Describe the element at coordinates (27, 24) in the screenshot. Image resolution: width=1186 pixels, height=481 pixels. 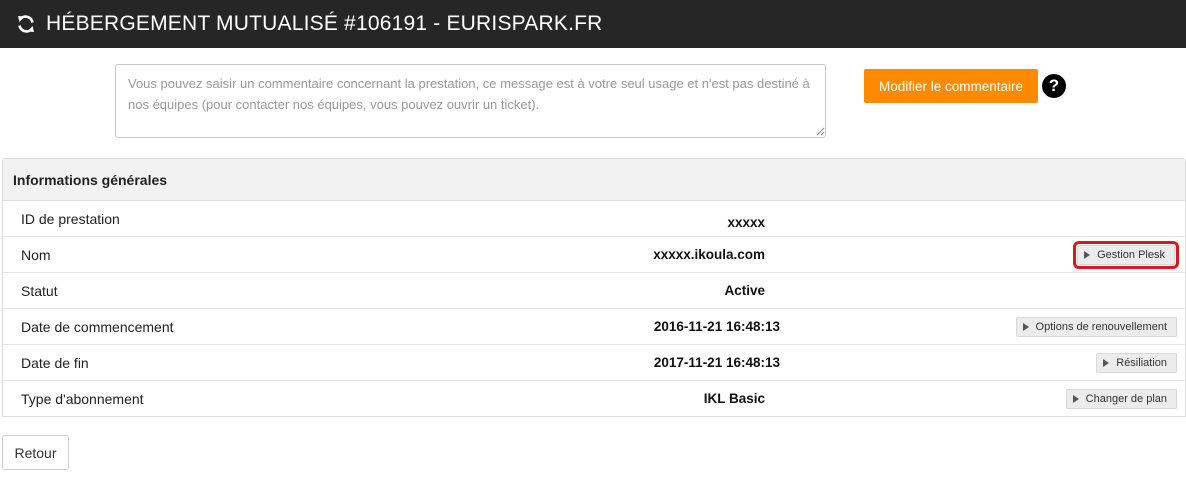
I see `refresh-icon` at that location.